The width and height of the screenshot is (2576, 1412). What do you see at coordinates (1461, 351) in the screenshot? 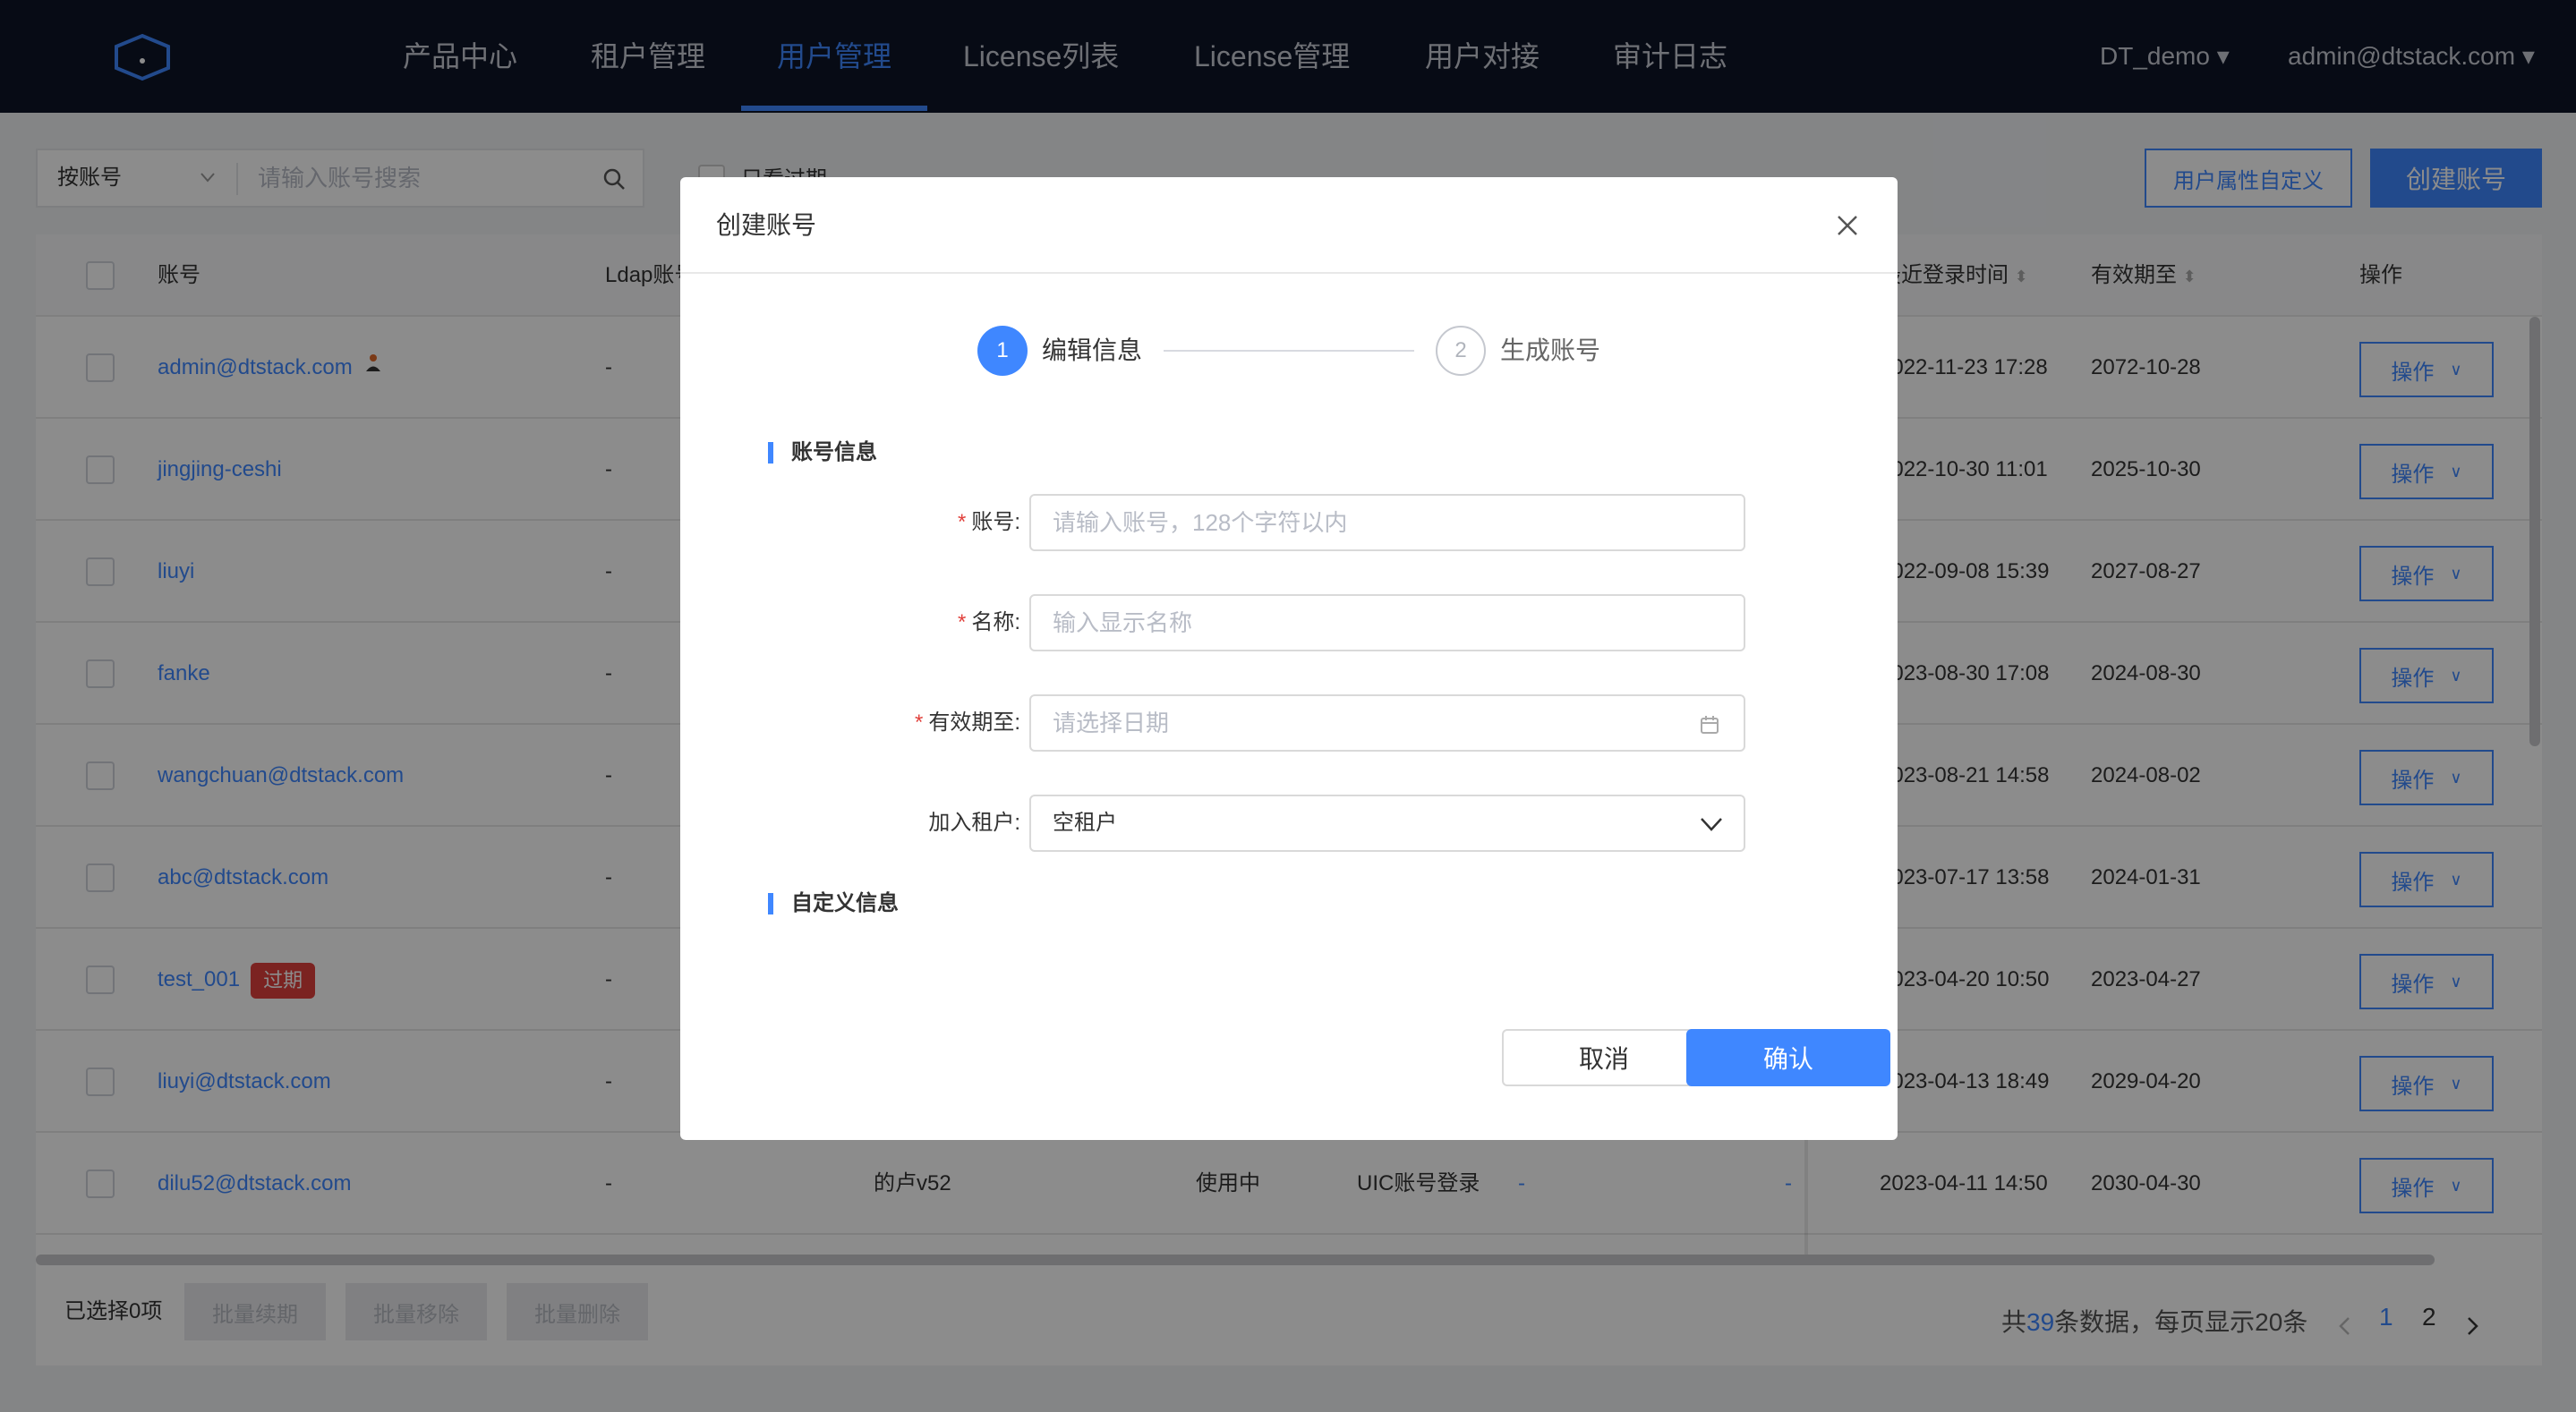
I see `step-2-indicator: 2` at bounding box center [1461, 351].